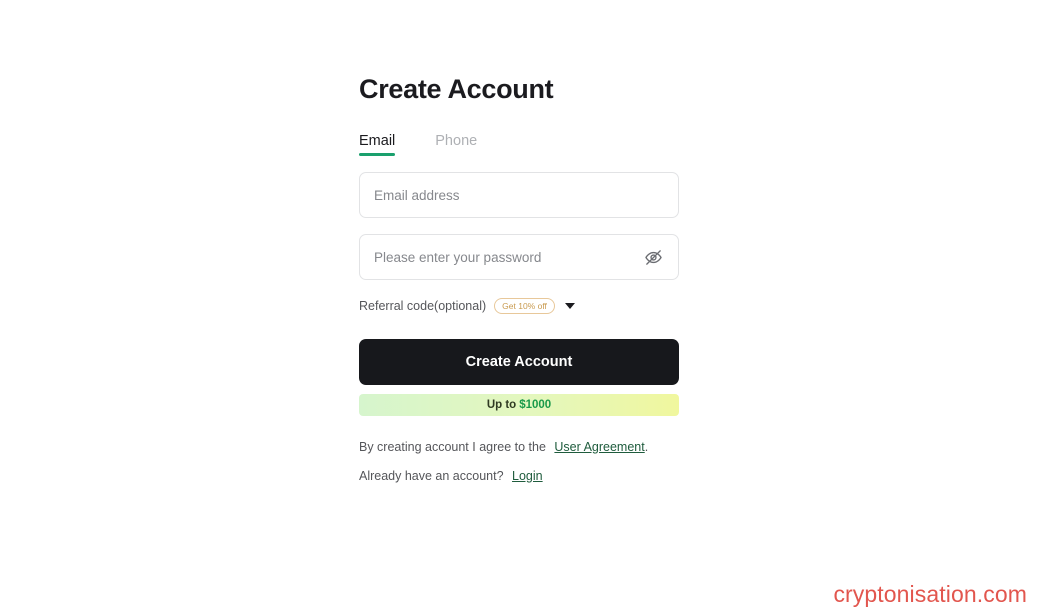 The height and width of the screenshot is (615, 1049). What do you see at coordinates (527, 476) in the screenshot?
I see `login-link: Login` at bounding box center [527, 476].